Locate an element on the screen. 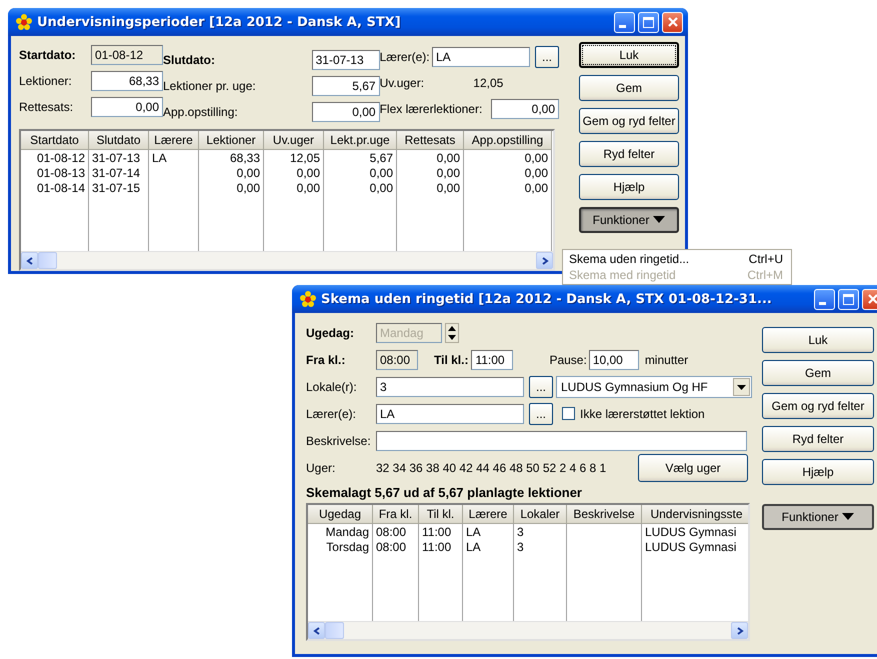  table-cell-text: Mandag is located at coordinates (346, 532).